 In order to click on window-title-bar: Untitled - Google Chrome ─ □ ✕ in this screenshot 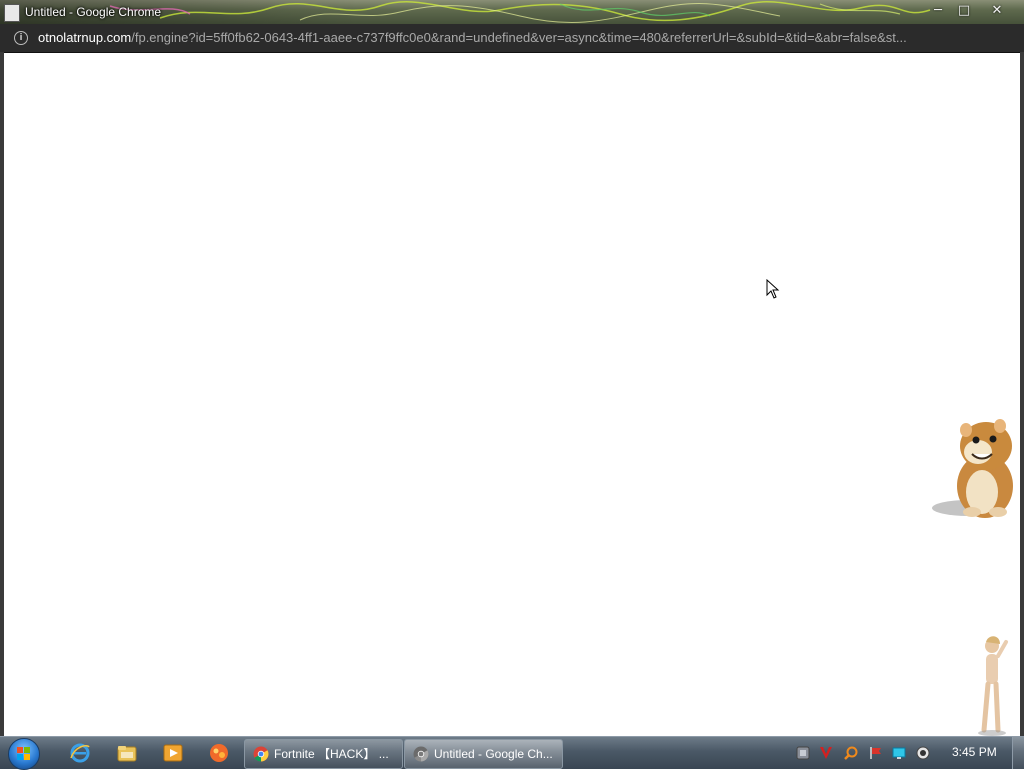, I will do `click(512, 12)`.